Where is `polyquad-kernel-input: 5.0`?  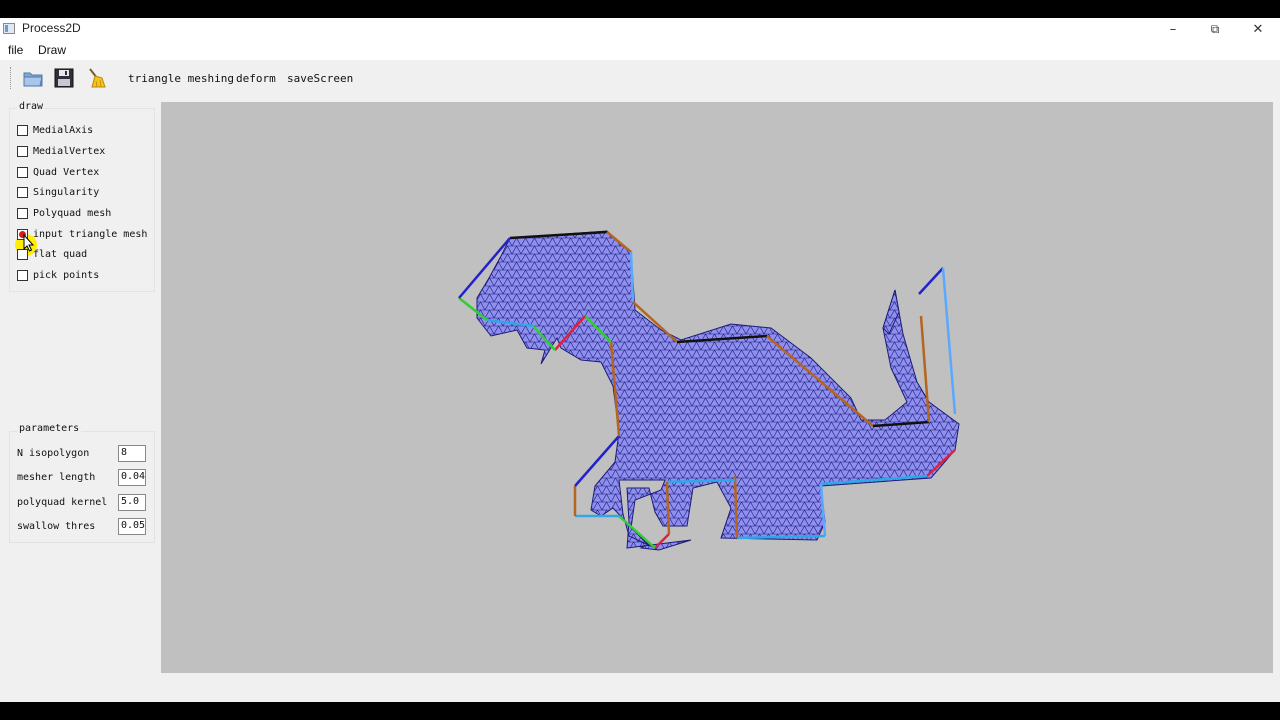 polyquad-kernel-input: 5.0 is located at coordinates (132, 502).